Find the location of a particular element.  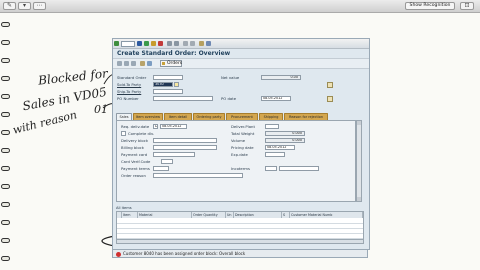

header-icon is located at coordinates (142, 63).